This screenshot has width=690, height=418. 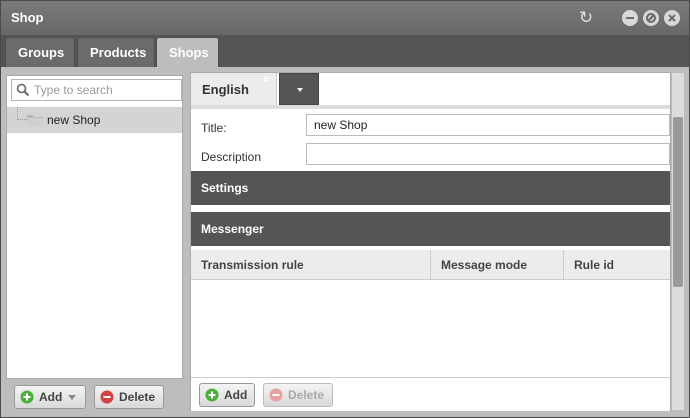 I want to click on messenger-add-button: Add, so click(x=227, y=395).